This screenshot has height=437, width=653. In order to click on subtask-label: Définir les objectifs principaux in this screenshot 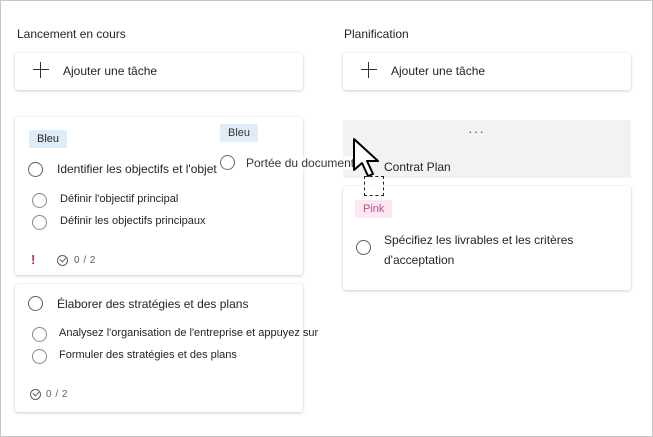, I will do `click(133, 221)`.